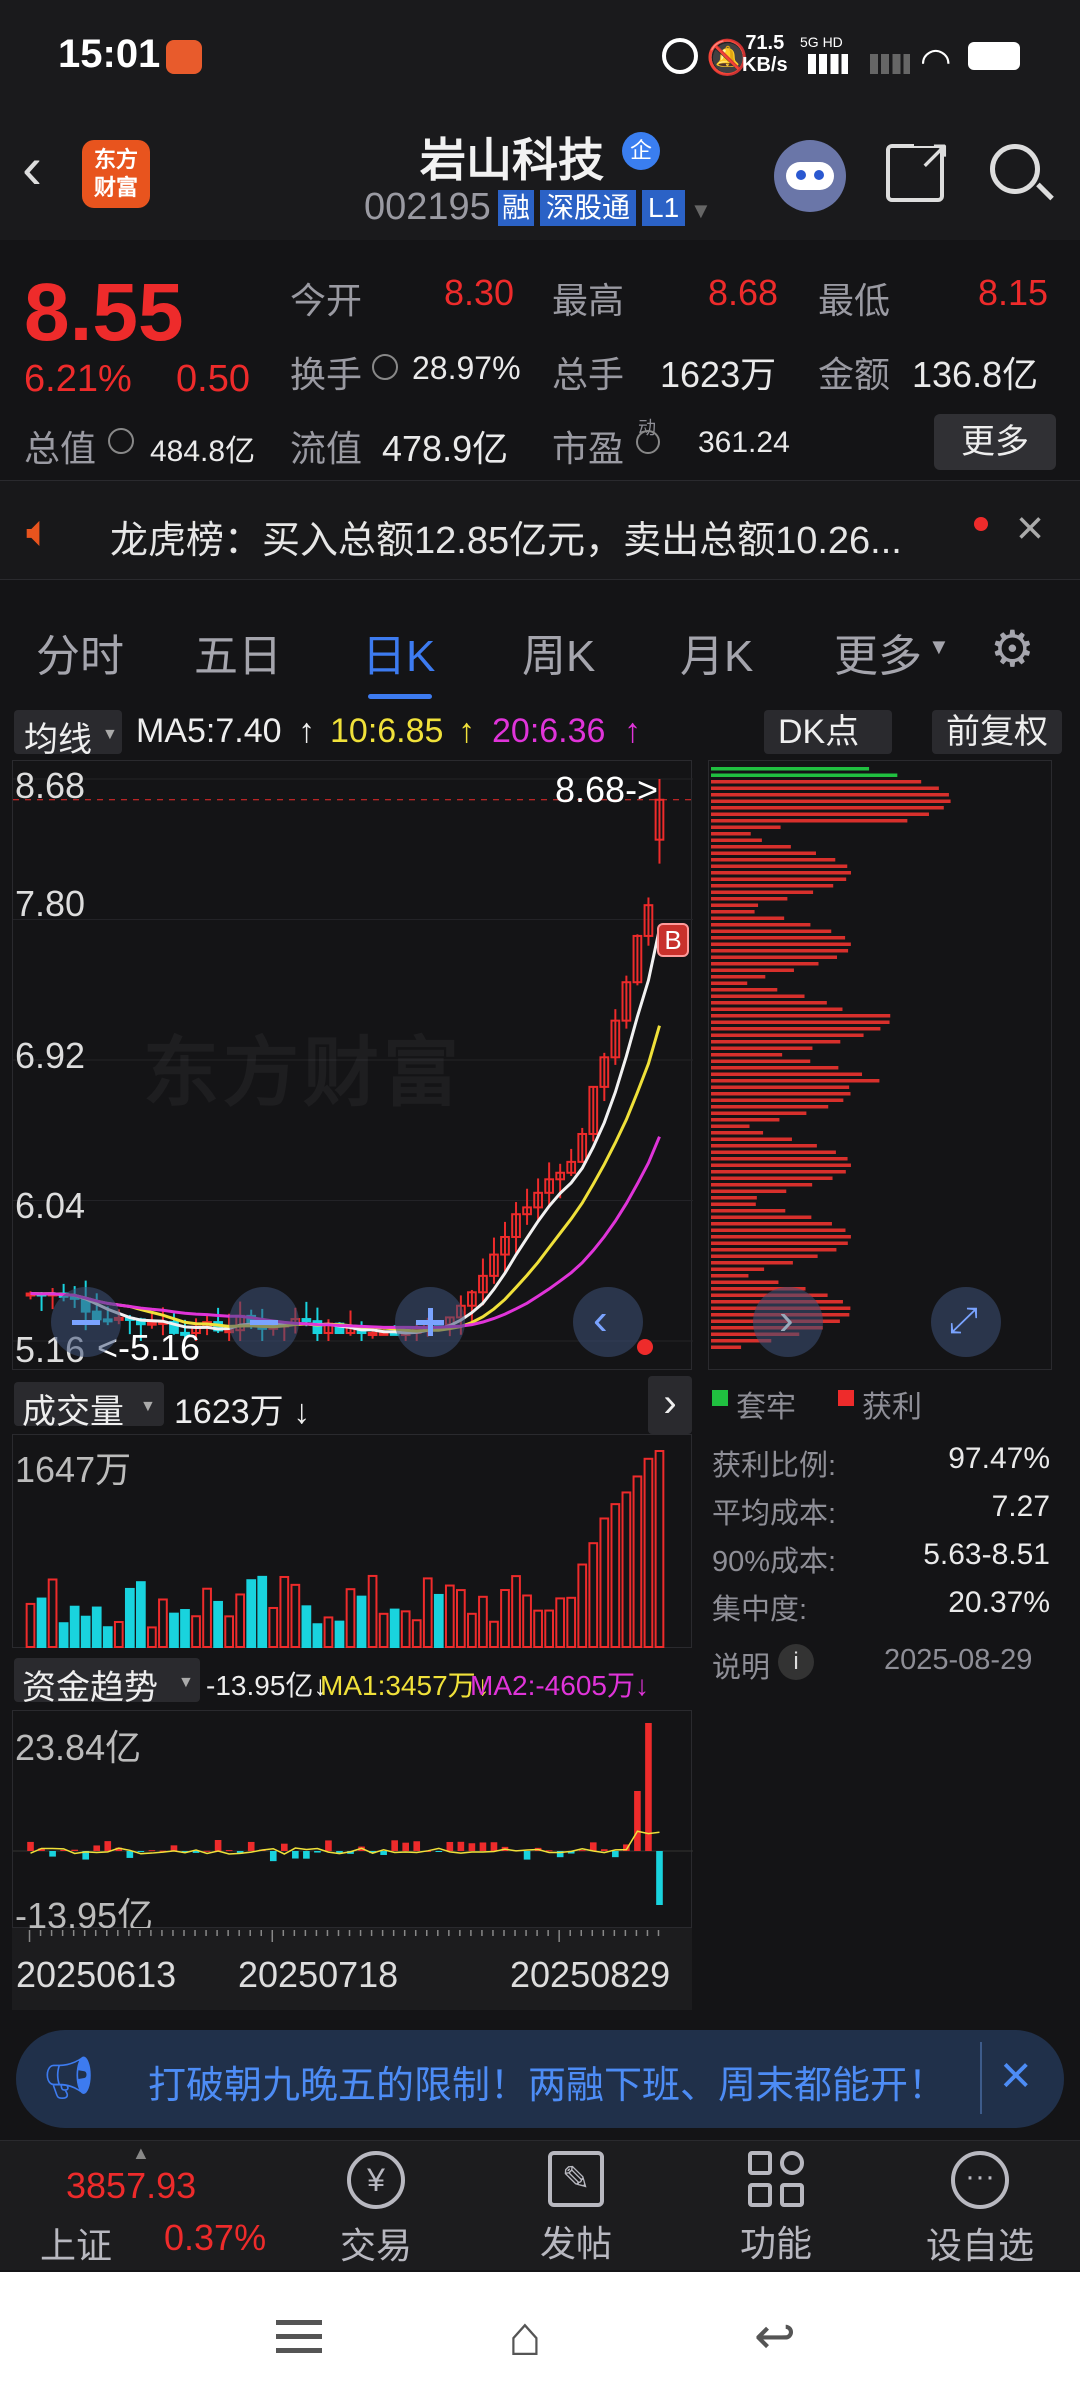 Image resolution: width=1080 pixels, height=2400 pixels. I want to click on more-button: 更多, so click(995, 442).